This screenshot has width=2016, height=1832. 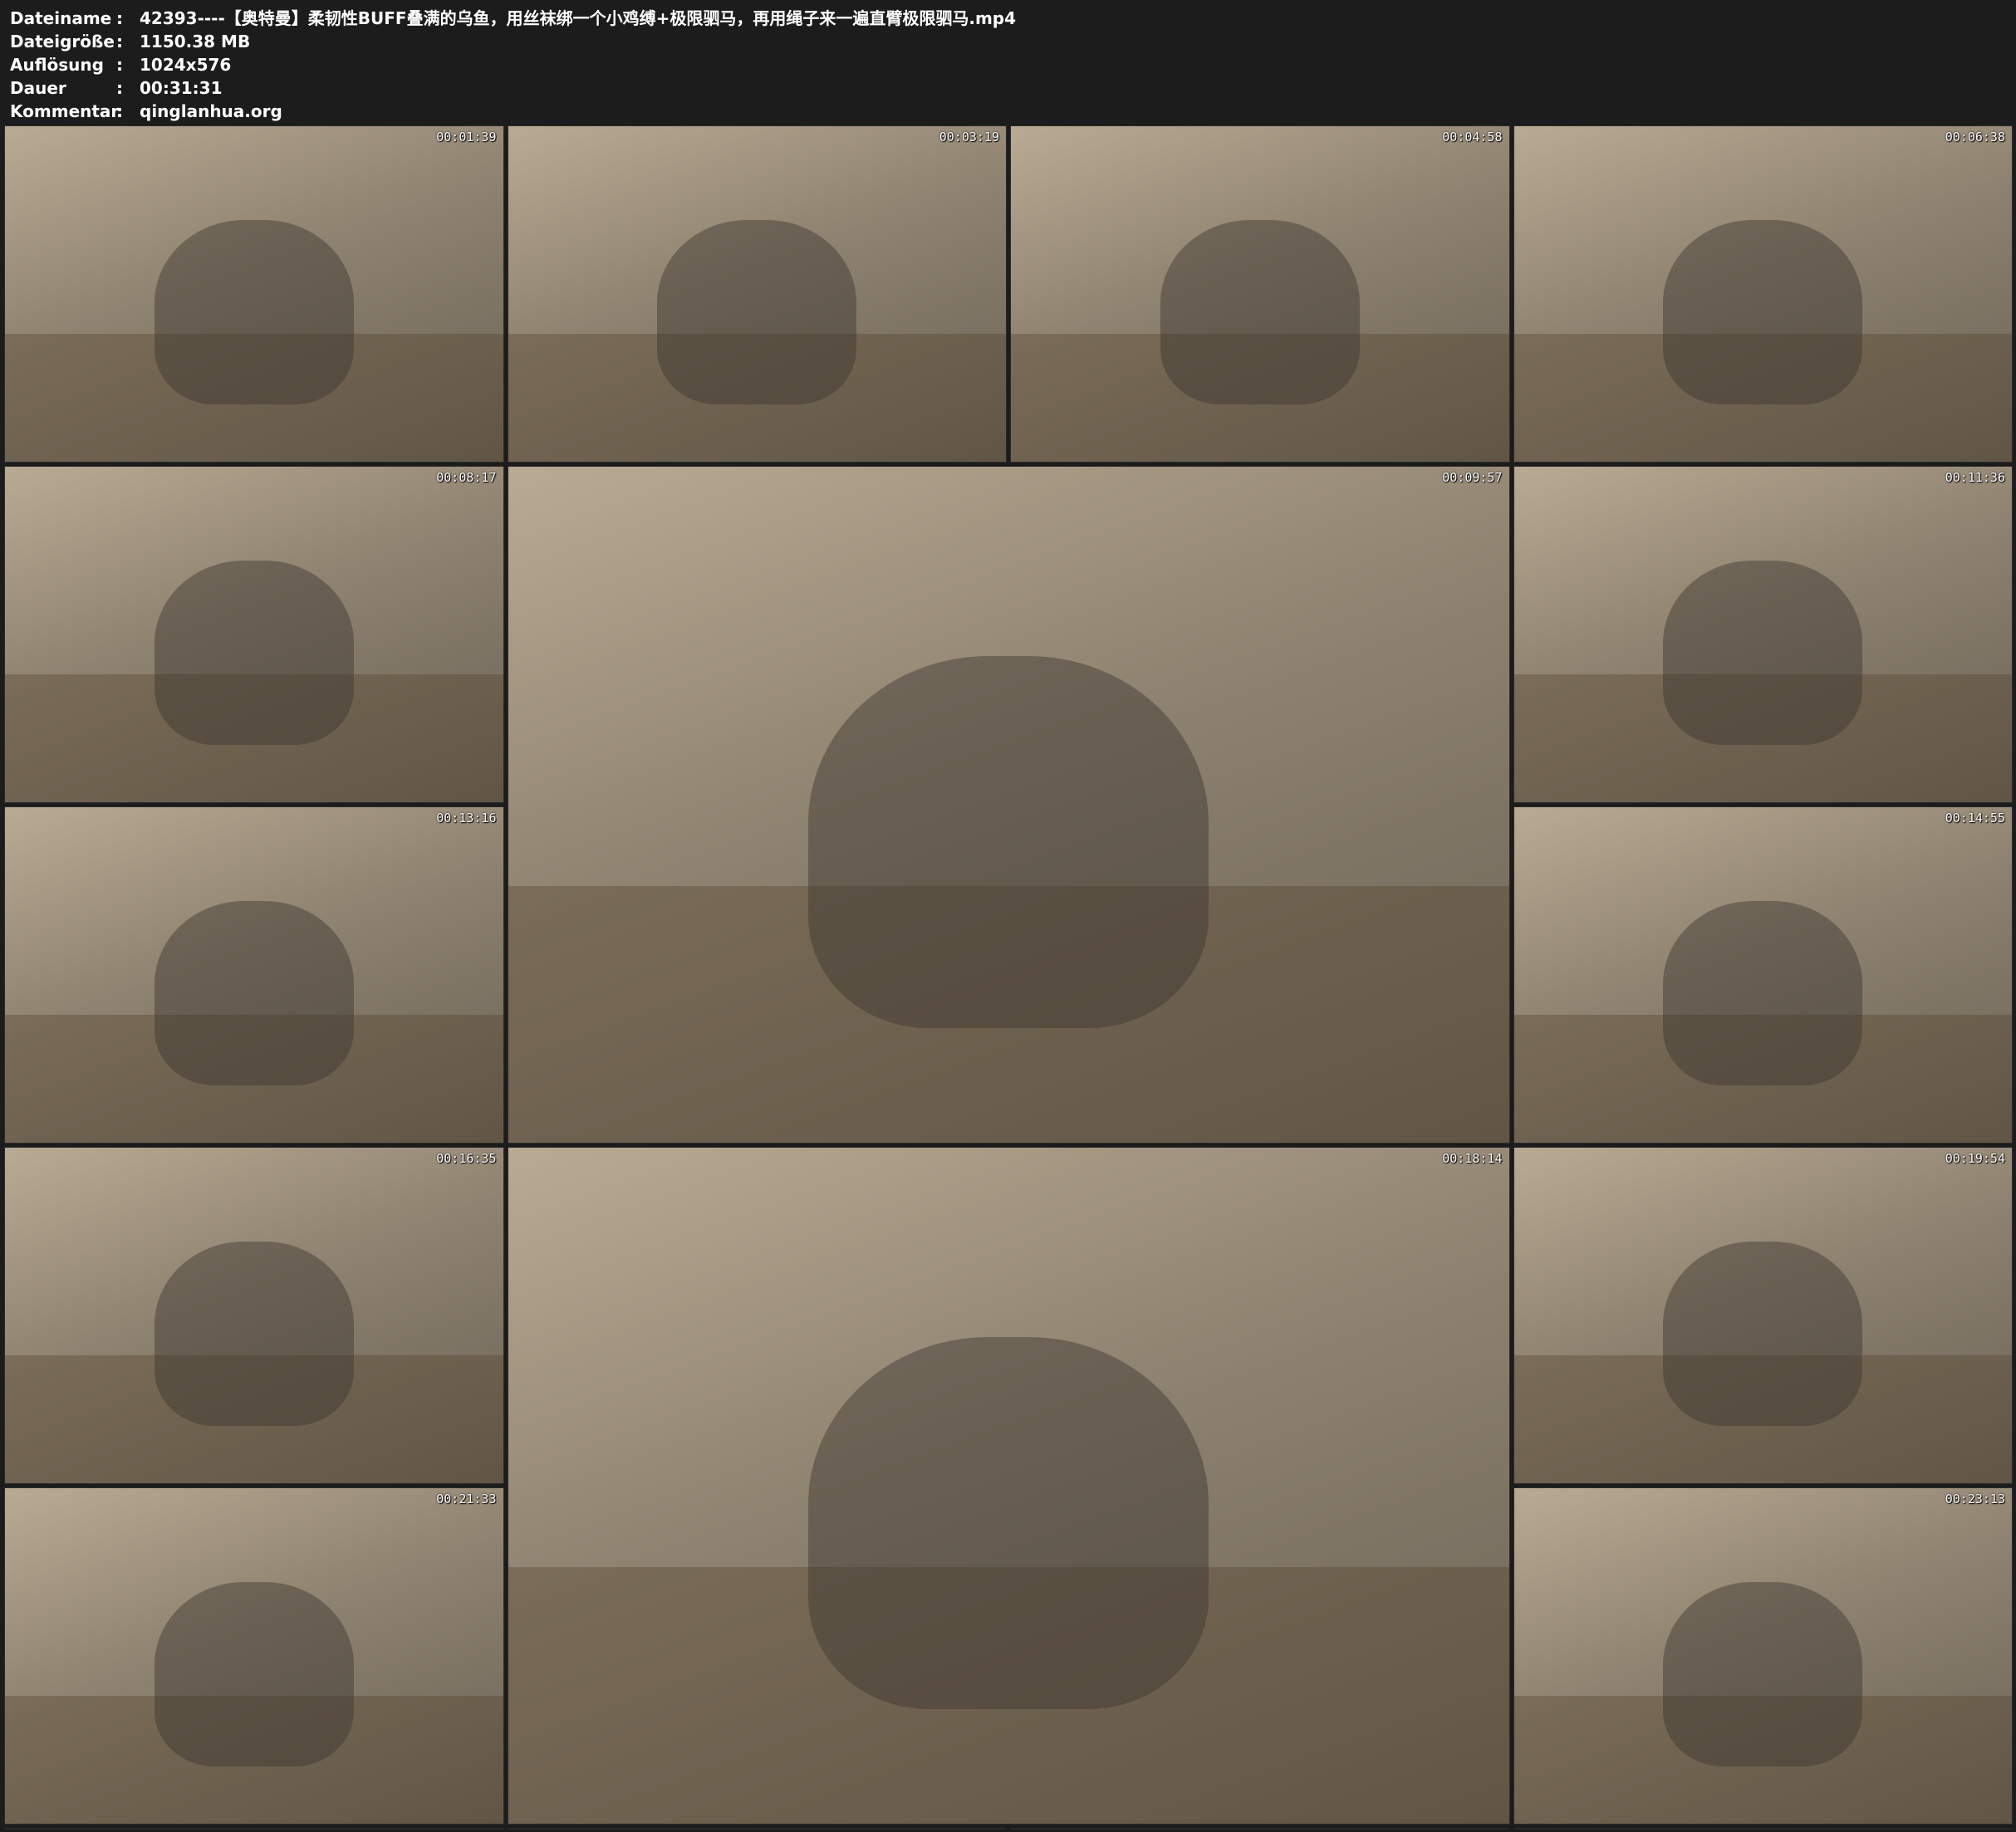 I want to click on video-thumbnail: 00:06:38, so click(x=1763, y=294).